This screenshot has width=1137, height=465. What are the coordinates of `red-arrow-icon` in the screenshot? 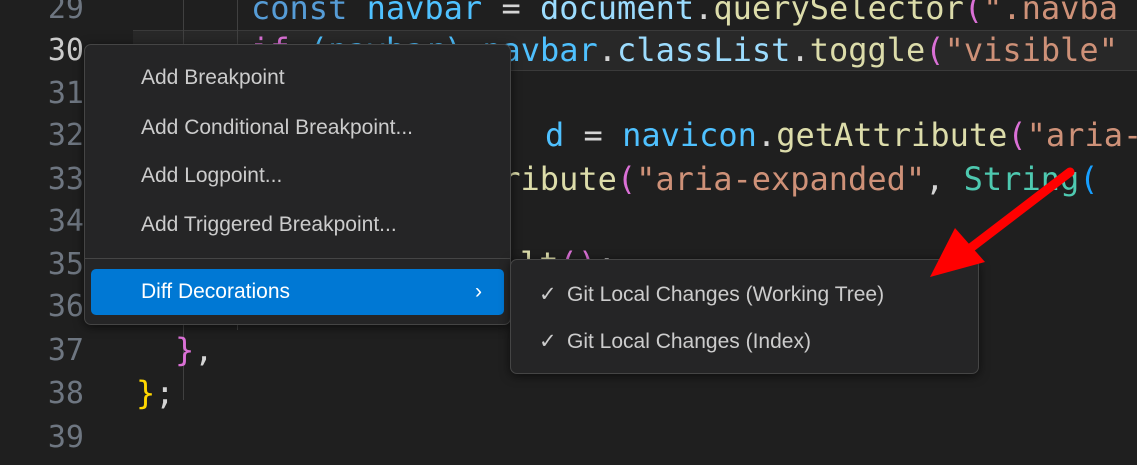 It's located at (1002, 222).